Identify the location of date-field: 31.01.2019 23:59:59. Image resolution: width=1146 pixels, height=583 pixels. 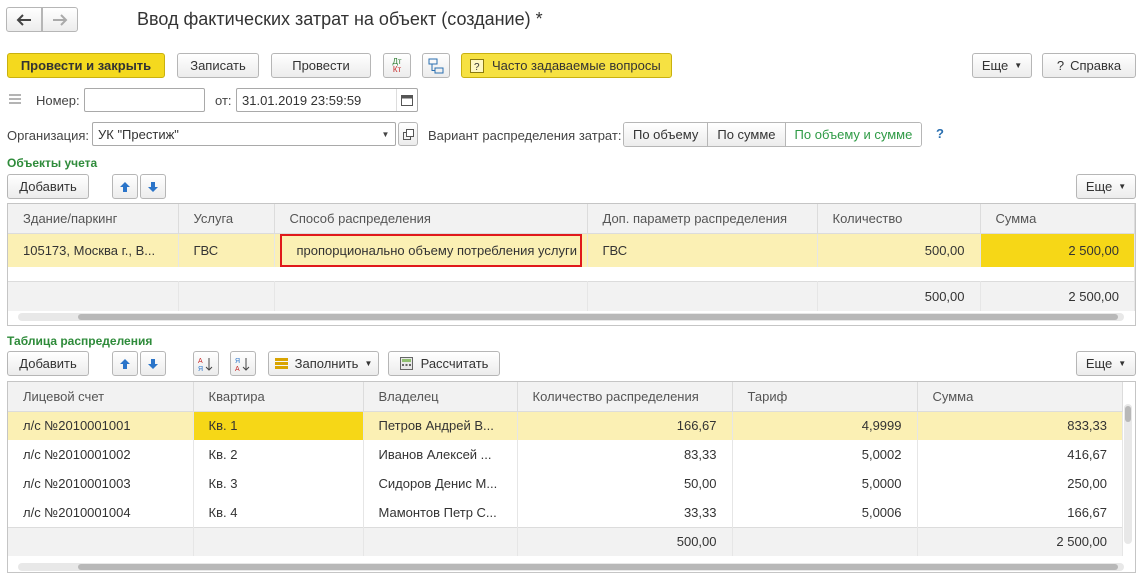
(327, 100).